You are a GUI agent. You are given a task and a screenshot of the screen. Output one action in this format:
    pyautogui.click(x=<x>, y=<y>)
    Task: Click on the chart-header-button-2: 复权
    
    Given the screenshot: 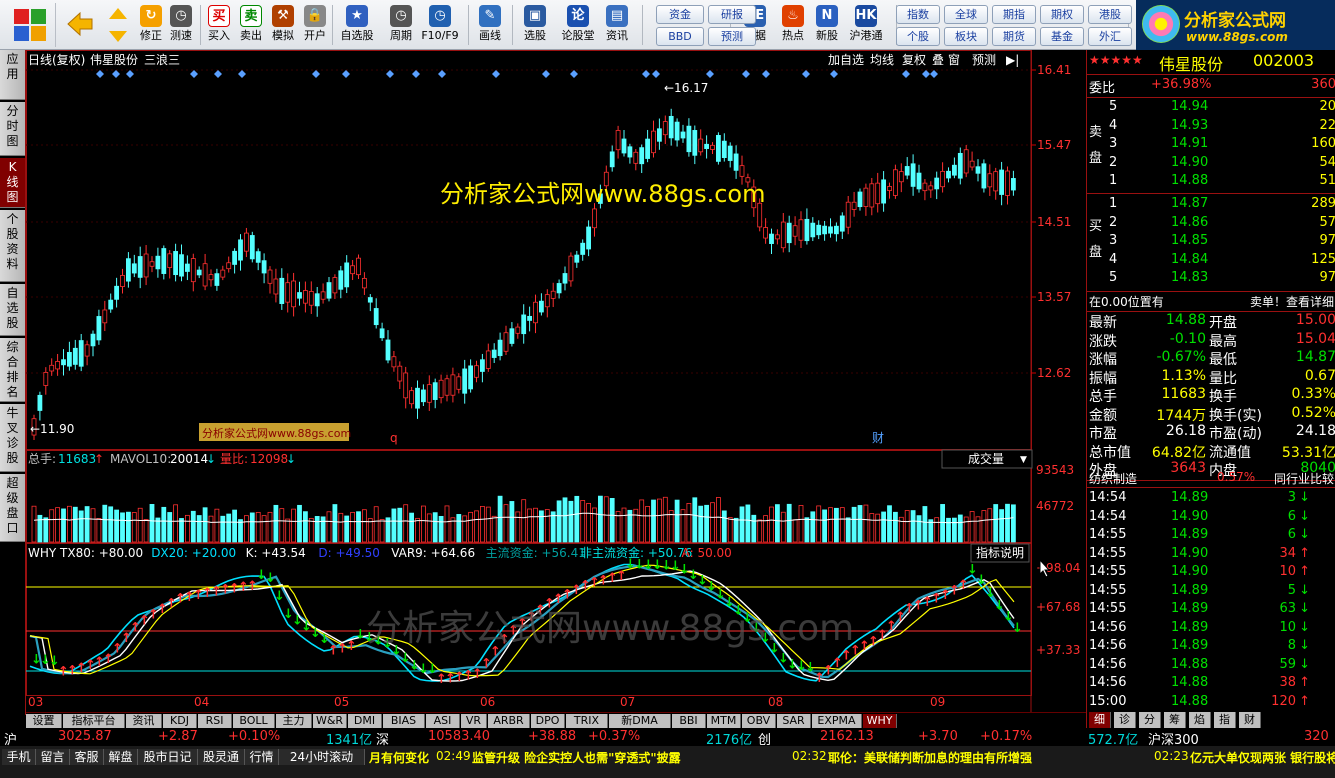 What is the action you would take?
    pyautogui.click(x=914, y=60)
    